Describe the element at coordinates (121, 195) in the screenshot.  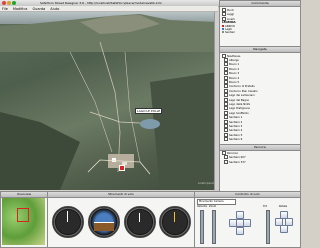
I see `instruments-panel-title: Strumenti di volo` at that location.